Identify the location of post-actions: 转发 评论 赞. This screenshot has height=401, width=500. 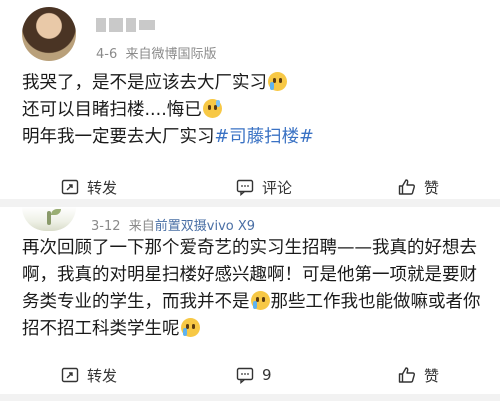
(250, 187).